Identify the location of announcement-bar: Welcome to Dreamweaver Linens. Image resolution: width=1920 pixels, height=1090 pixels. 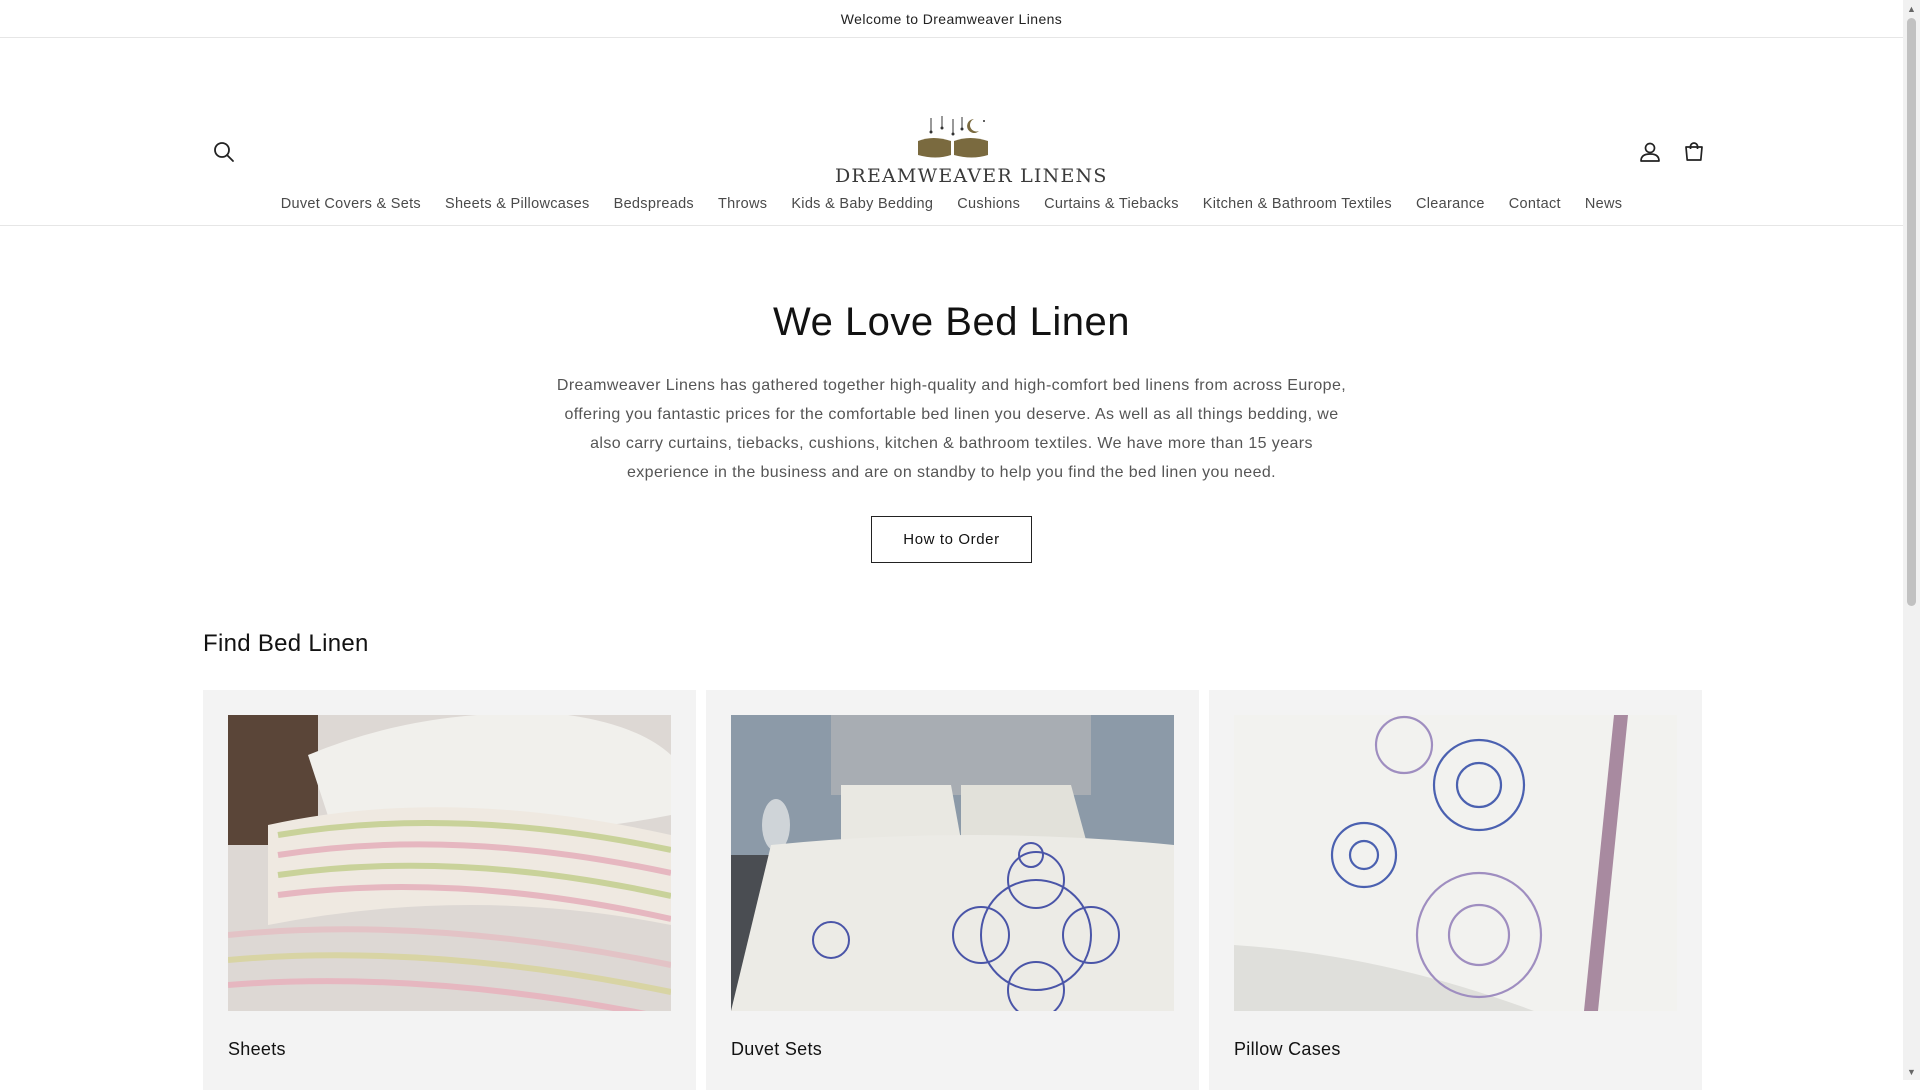
(960, 19).